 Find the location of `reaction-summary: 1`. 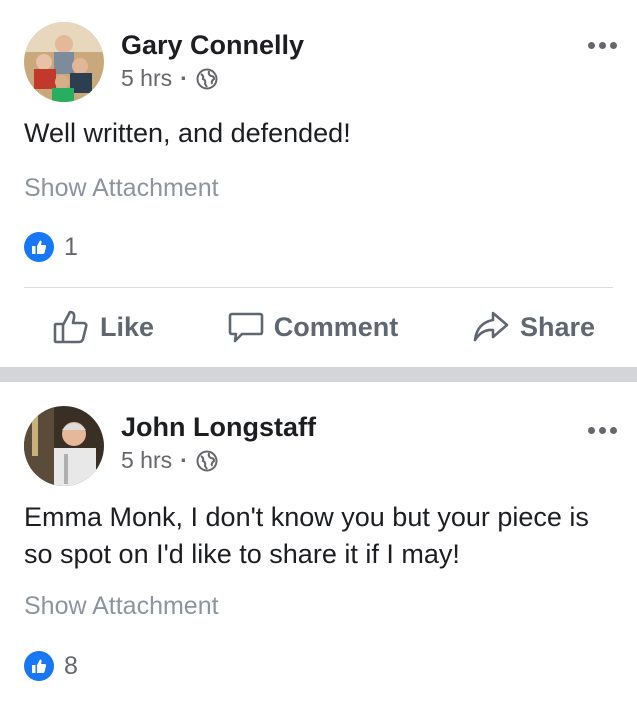

reaction-summary: 1 is located at coordinates (51, 247).